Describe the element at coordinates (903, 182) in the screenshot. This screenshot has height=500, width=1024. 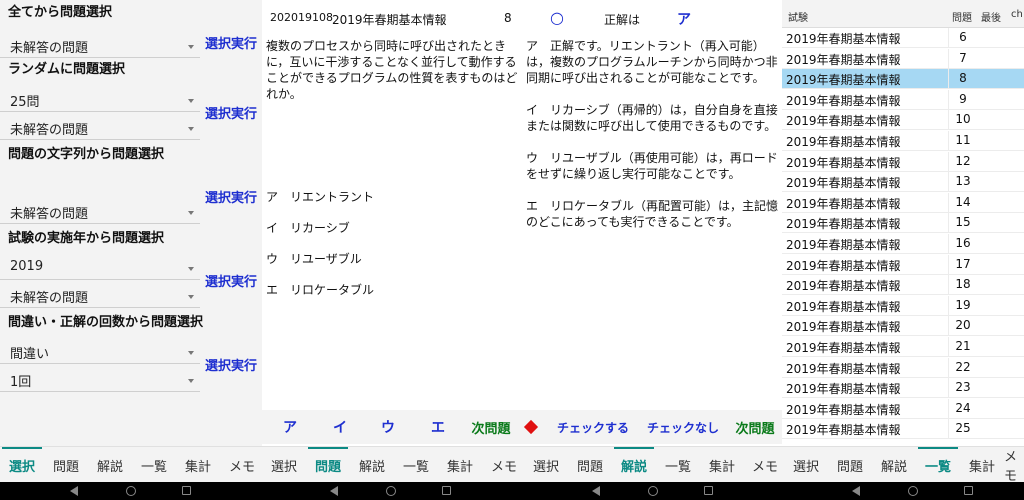
I see `list-row: 2019年春期基本情報 13` at that location.